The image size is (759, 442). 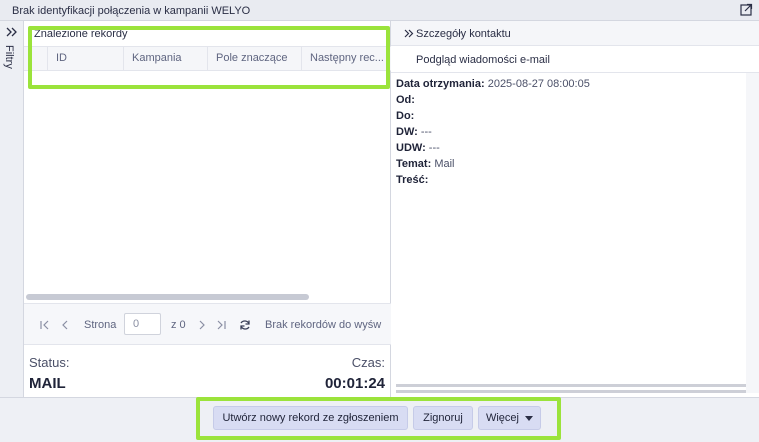 I want to click on refresh-icon, so click(x=245, y=325).